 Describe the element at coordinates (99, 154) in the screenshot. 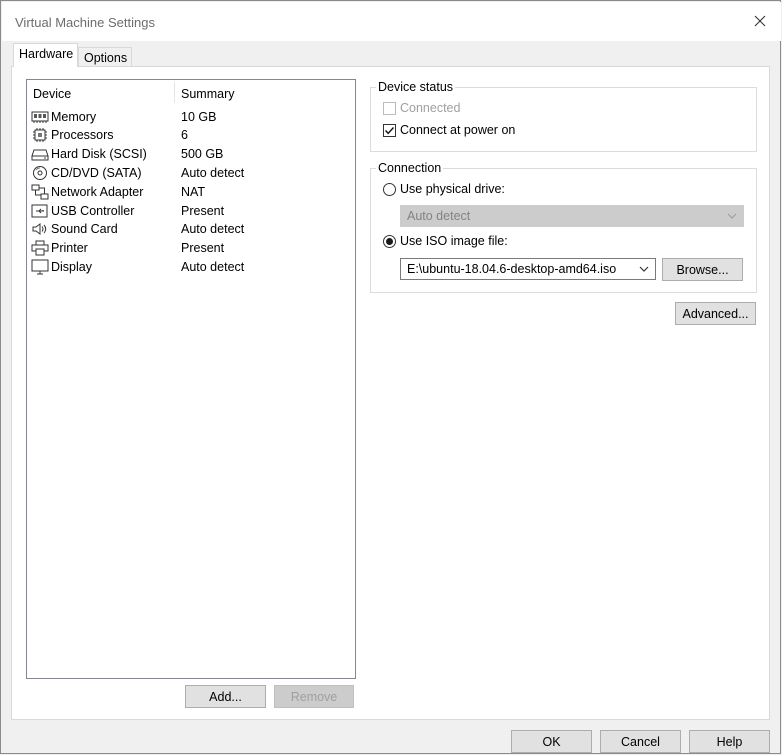

I see `device-name: Hard Disk (SCSI)` at that location.